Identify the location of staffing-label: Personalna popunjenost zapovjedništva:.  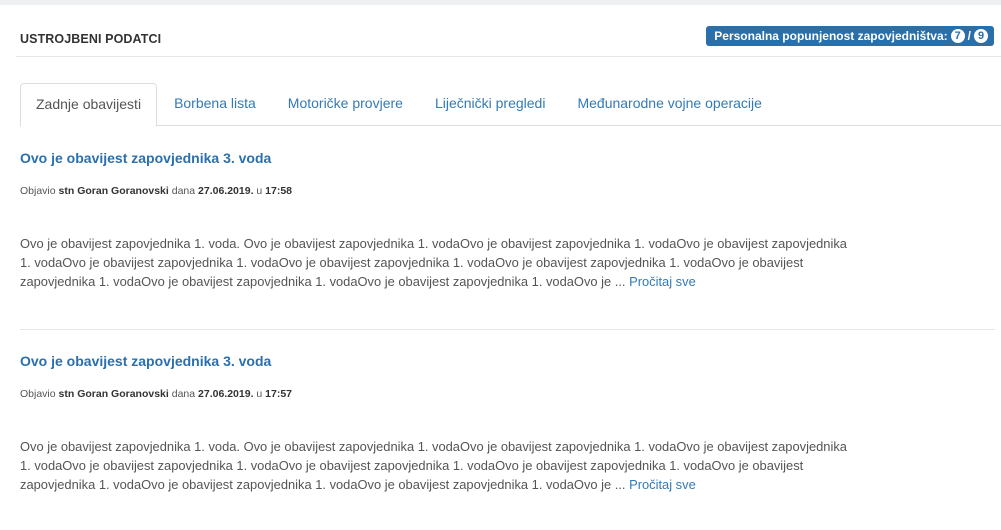
(831, 36).